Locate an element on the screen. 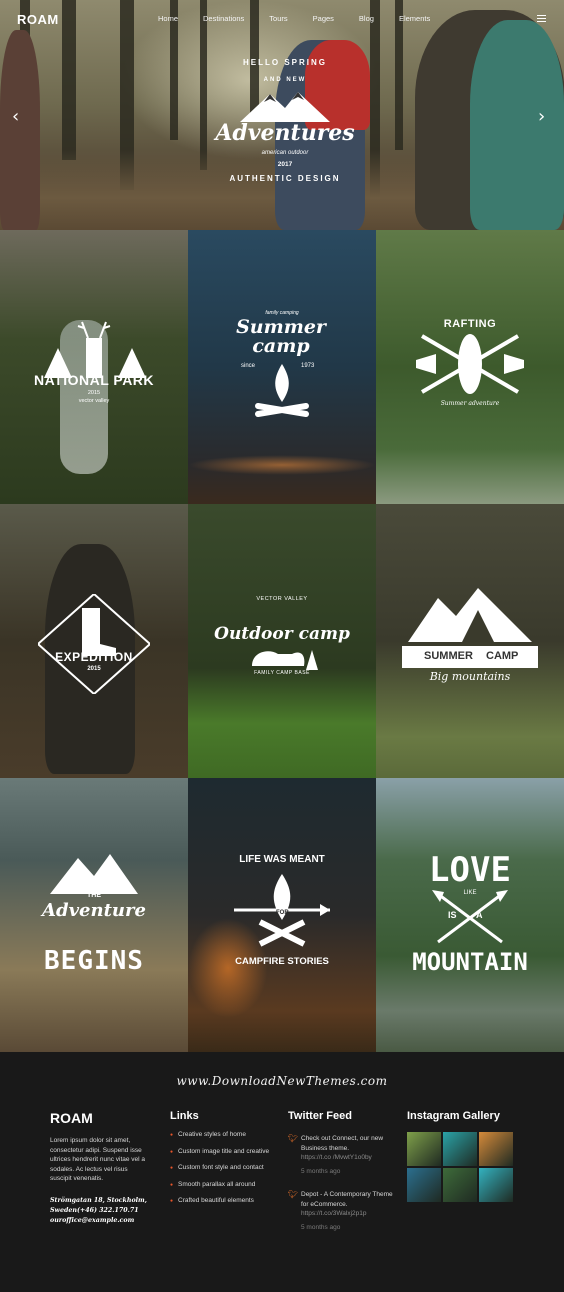  mountain-icon is located at coordinates (94, 874).